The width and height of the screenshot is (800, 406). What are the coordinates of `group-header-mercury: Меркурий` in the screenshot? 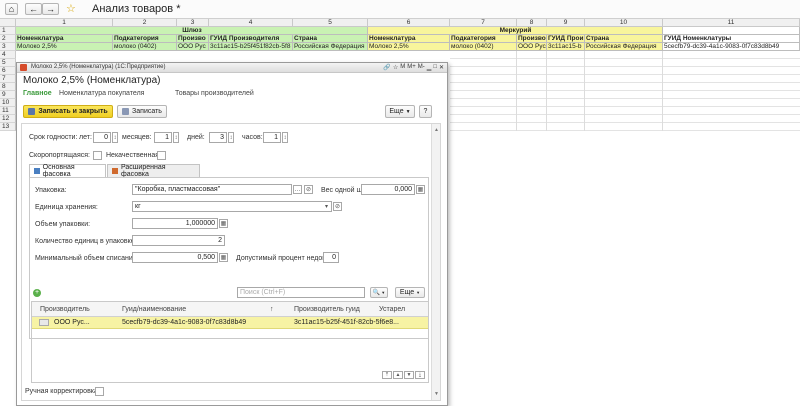 It's located at (515, 31).